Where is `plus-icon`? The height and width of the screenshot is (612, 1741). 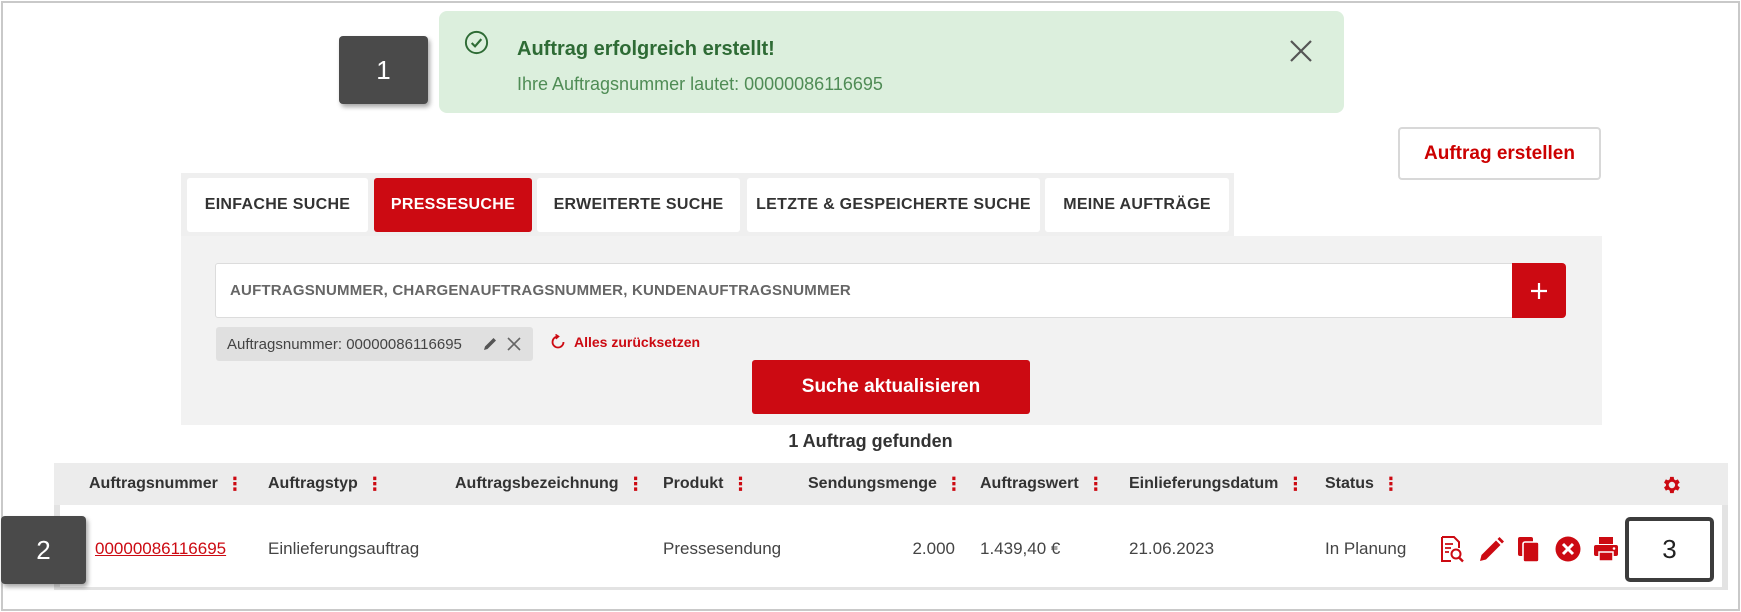 plus-icon is located at coordinates (1539, 290).